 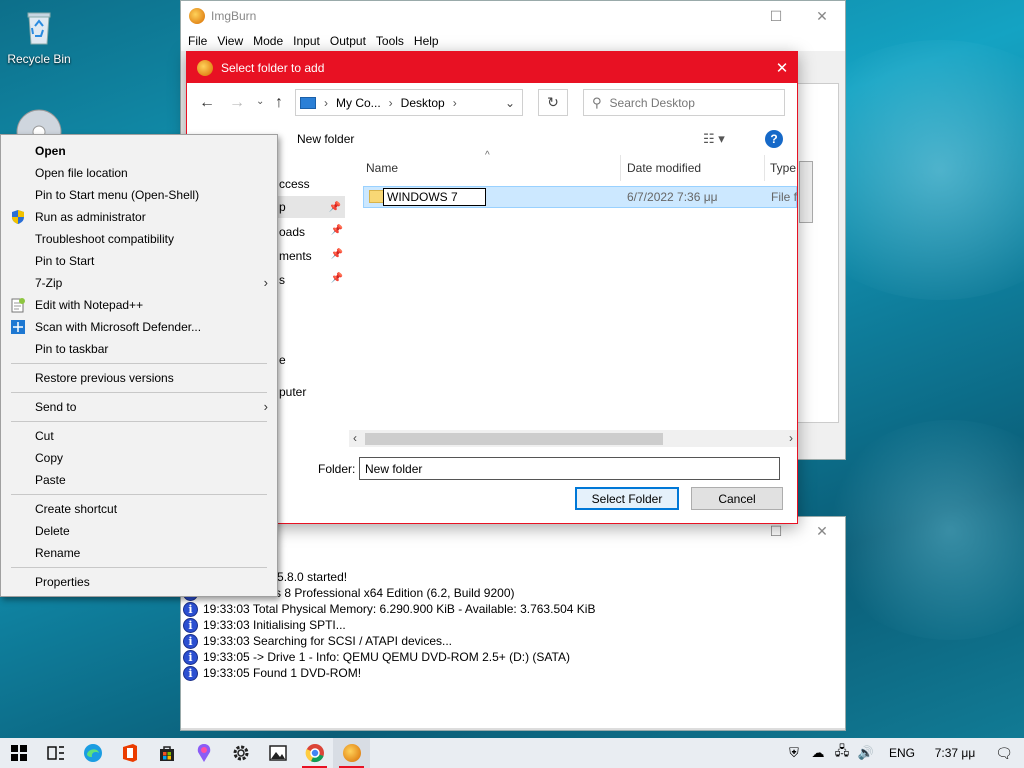 I want to click on nav-item-documents: ments 📌, so click(x=311, y=256).